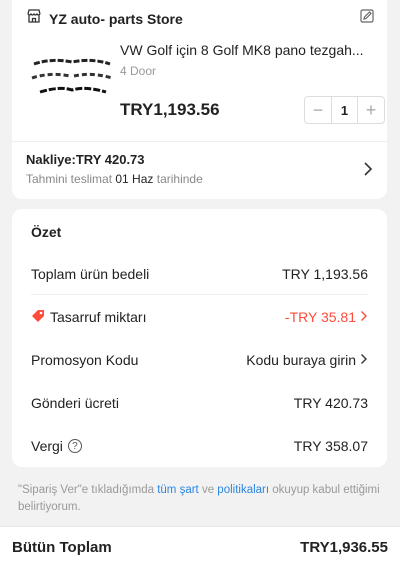 Image resolution: width=400 pixels, height=568 pixels. What do you see at coordinates (325, 273) in the screenshot?
I see `subtotal-value: TRY 1,193.56` at bounding box center [325, 273].